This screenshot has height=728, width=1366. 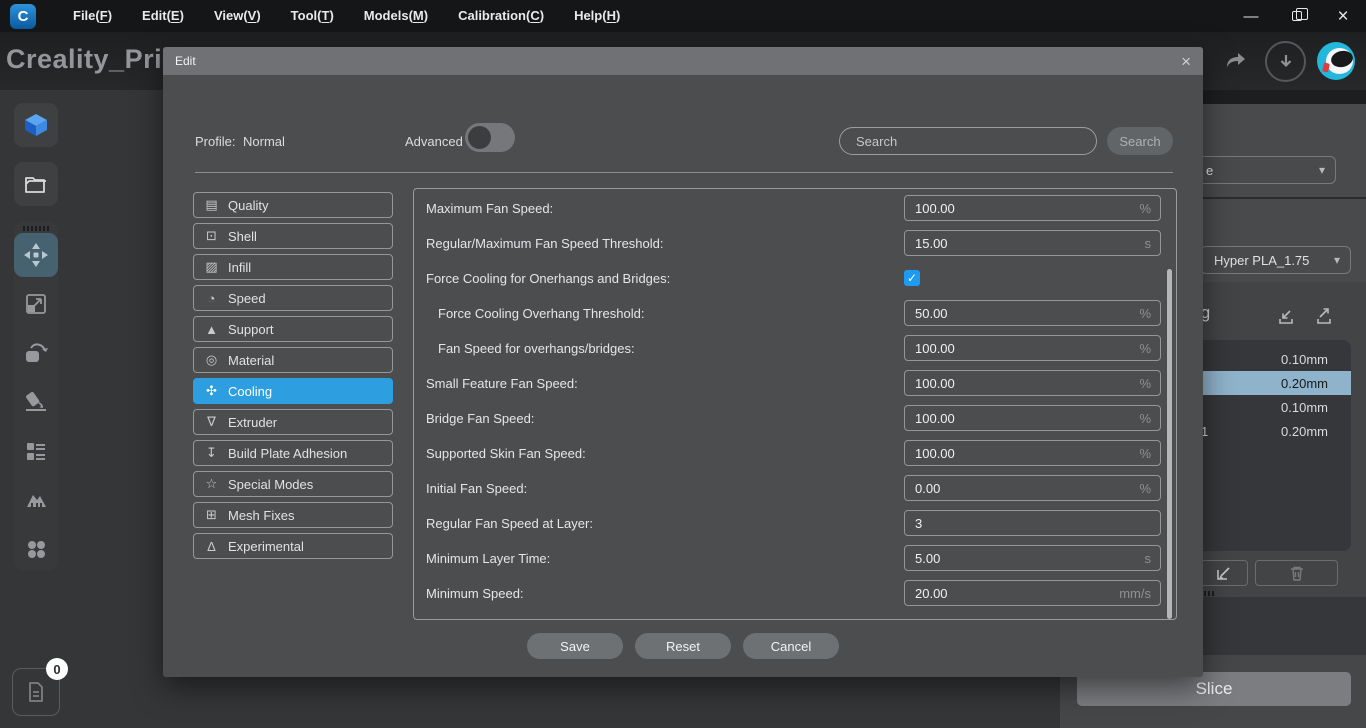 What do you see at coordinates (1323, 316) in the screenshot?
I see `export-config-button` at bounding box center [1323, 316].